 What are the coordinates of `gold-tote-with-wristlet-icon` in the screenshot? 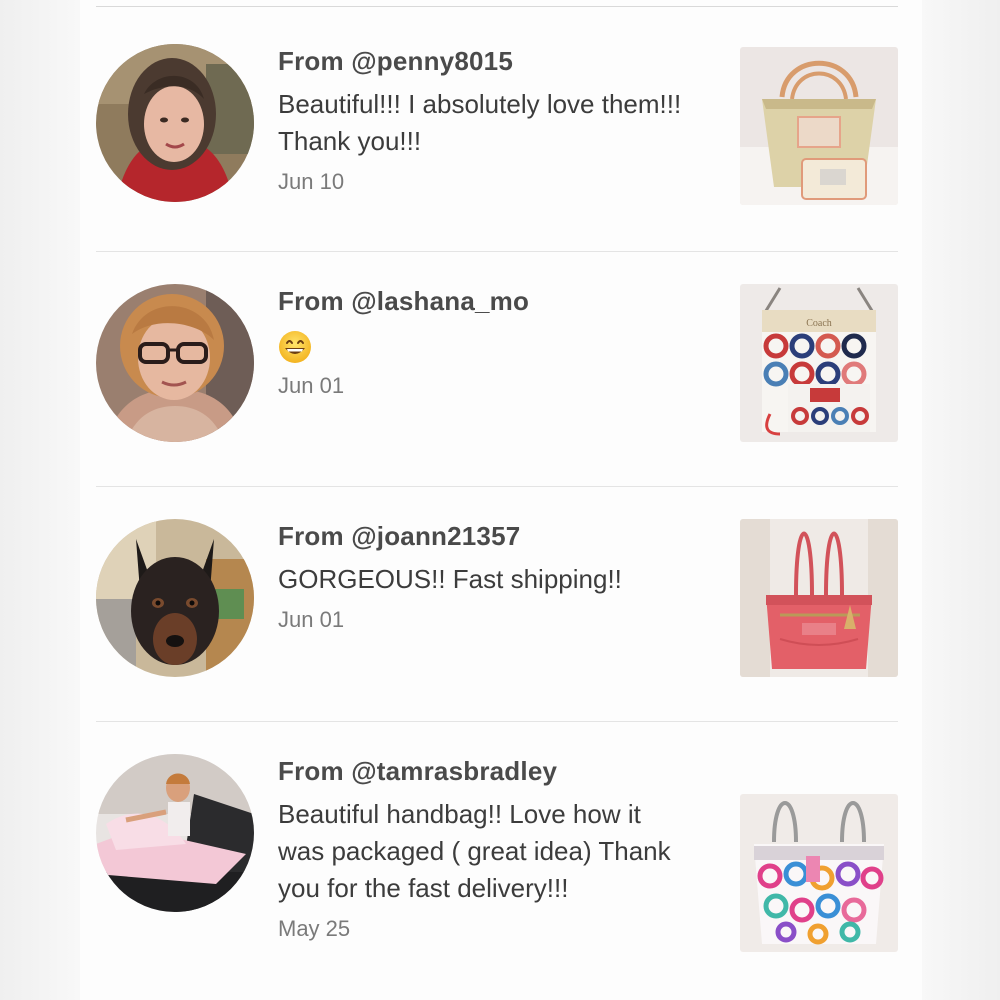 It's located at (819, 126).